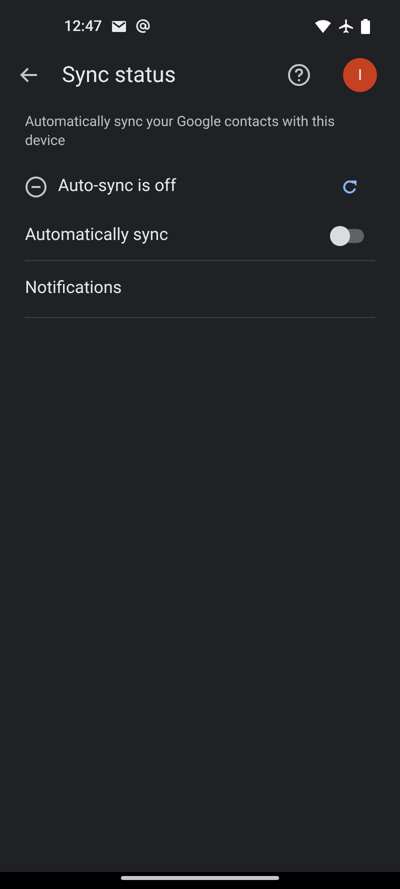 The height and width of the screenshot is (889, 400). Describe the element at coordinates (180, 132) in the screenshot. I see `description-text: Automatically sync your Google contacts with this device` at that location.